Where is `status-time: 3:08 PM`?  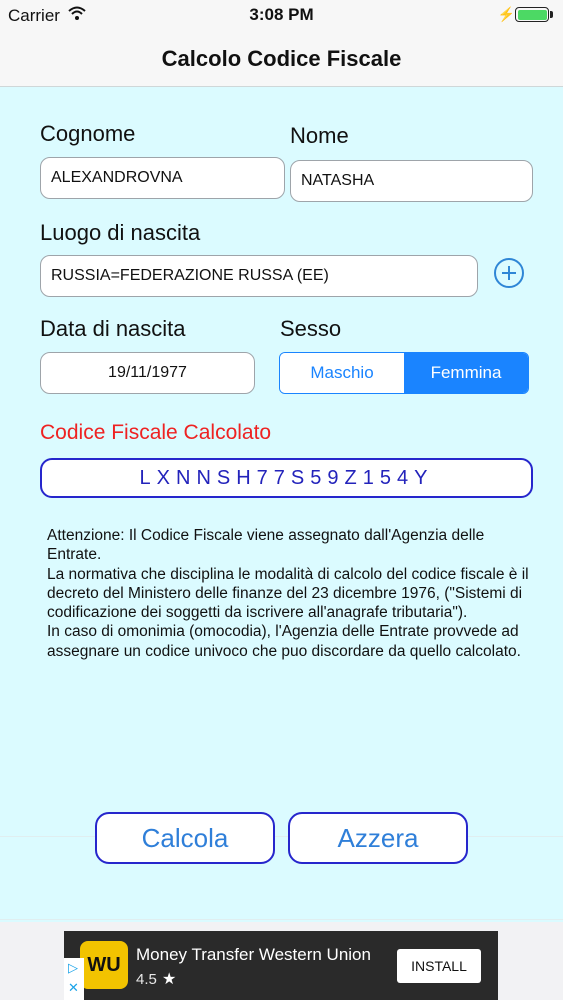 status-time: 3:08 PM is located at coordinates (281, 14).